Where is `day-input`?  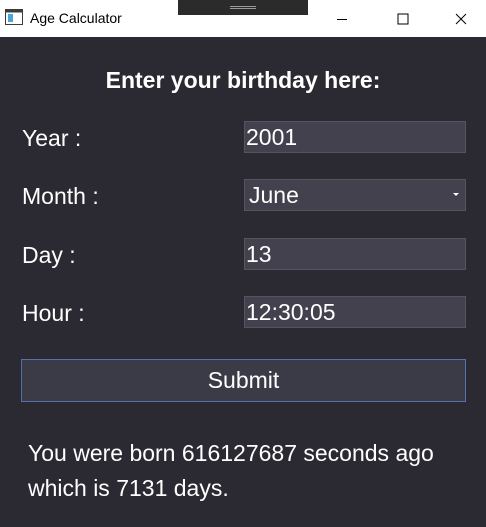
day-input is located at coordinates (355, 254).